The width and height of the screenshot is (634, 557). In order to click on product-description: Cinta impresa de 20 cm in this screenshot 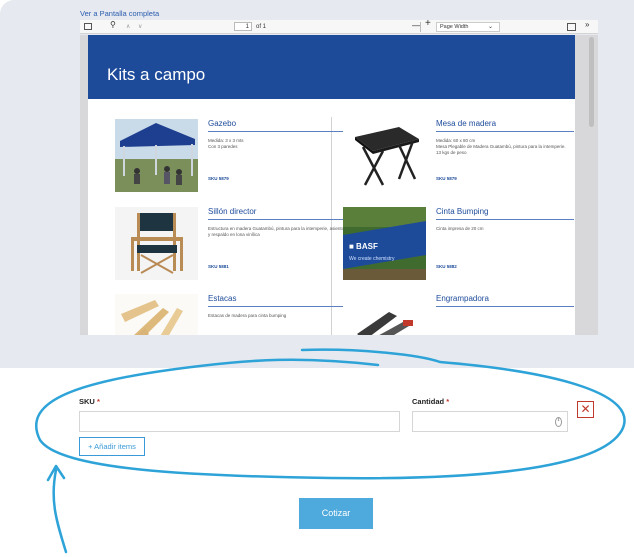, I will do `click(460, 228)`.